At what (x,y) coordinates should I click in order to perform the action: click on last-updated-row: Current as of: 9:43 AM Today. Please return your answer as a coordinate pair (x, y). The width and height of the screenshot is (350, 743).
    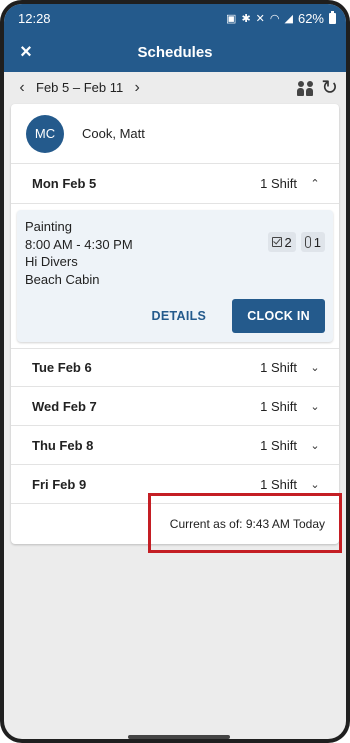
    Looking at the image, I should click on (175, 523).